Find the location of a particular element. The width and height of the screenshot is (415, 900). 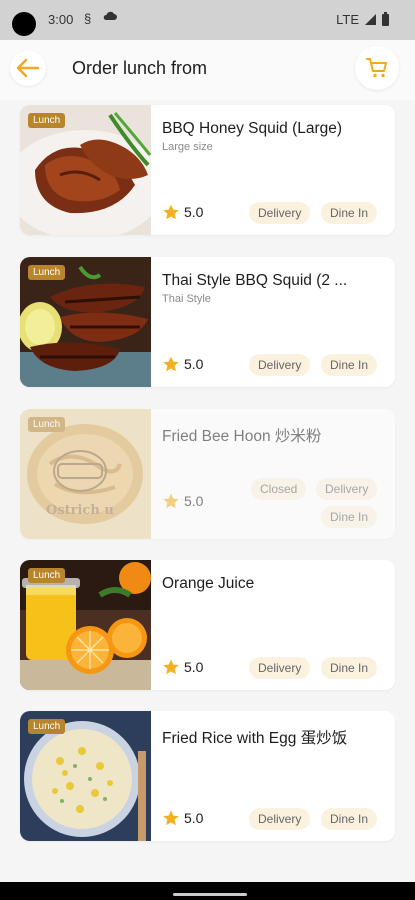

cloud-icon is located at coordinates (110, 17).